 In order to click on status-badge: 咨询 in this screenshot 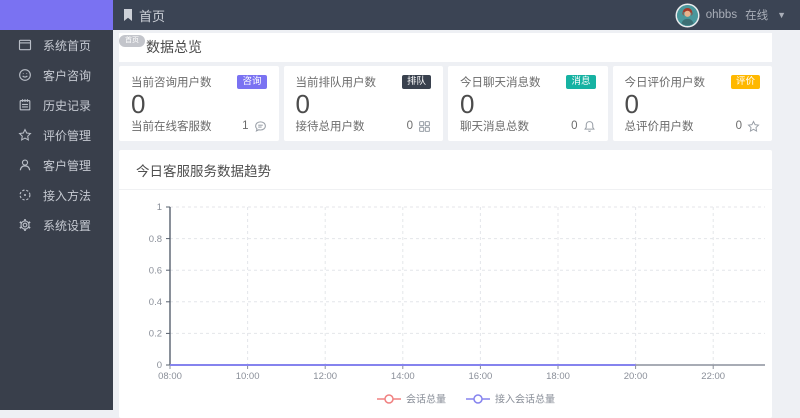, I will do `click(251, 82)`.